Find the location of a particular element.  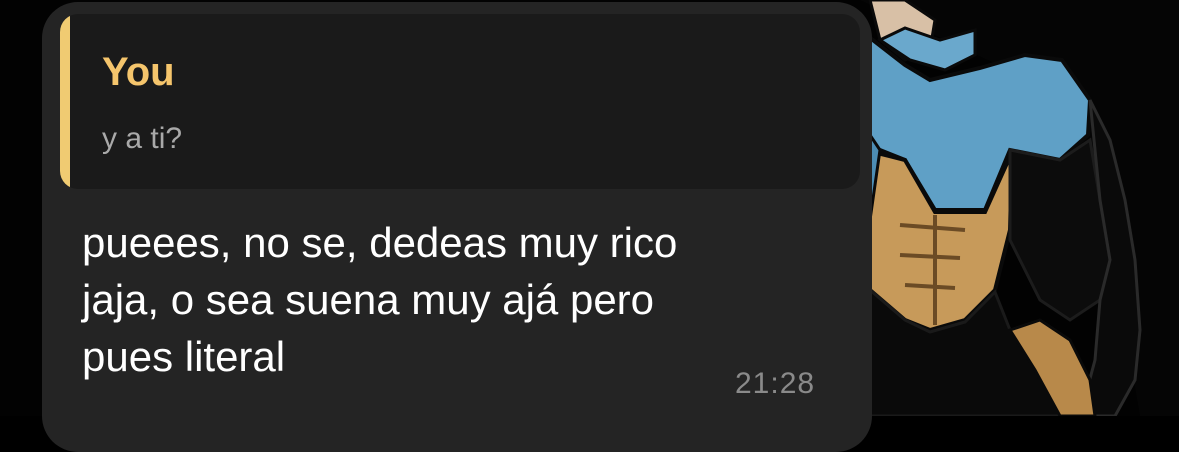

message-timestamp: 21:28 is located at coordinates (775, 383).